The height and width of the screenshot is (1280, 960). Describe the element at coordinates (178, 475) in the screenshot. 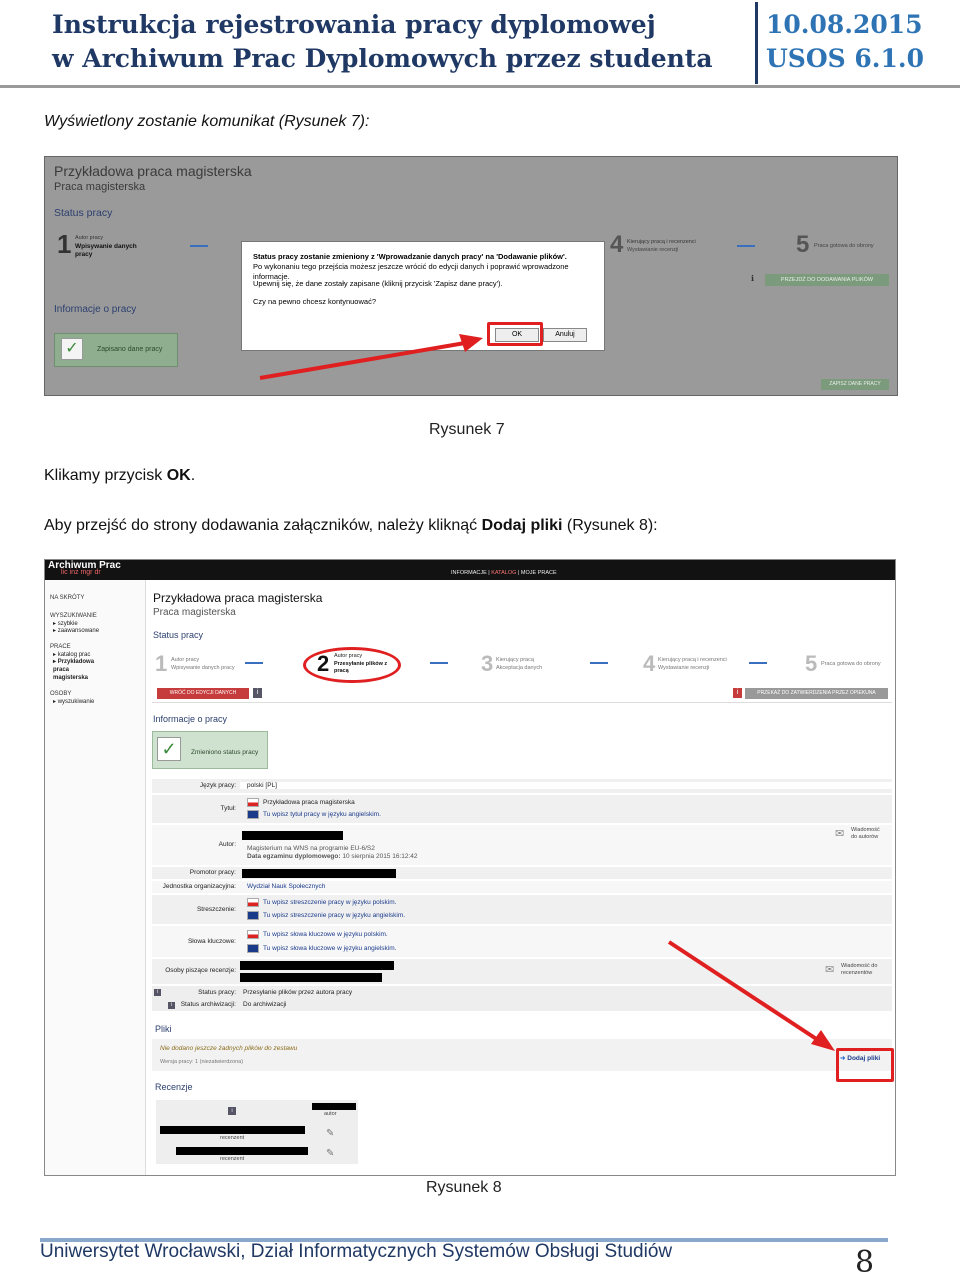

I see `click-ok-bold: OK` at that location.